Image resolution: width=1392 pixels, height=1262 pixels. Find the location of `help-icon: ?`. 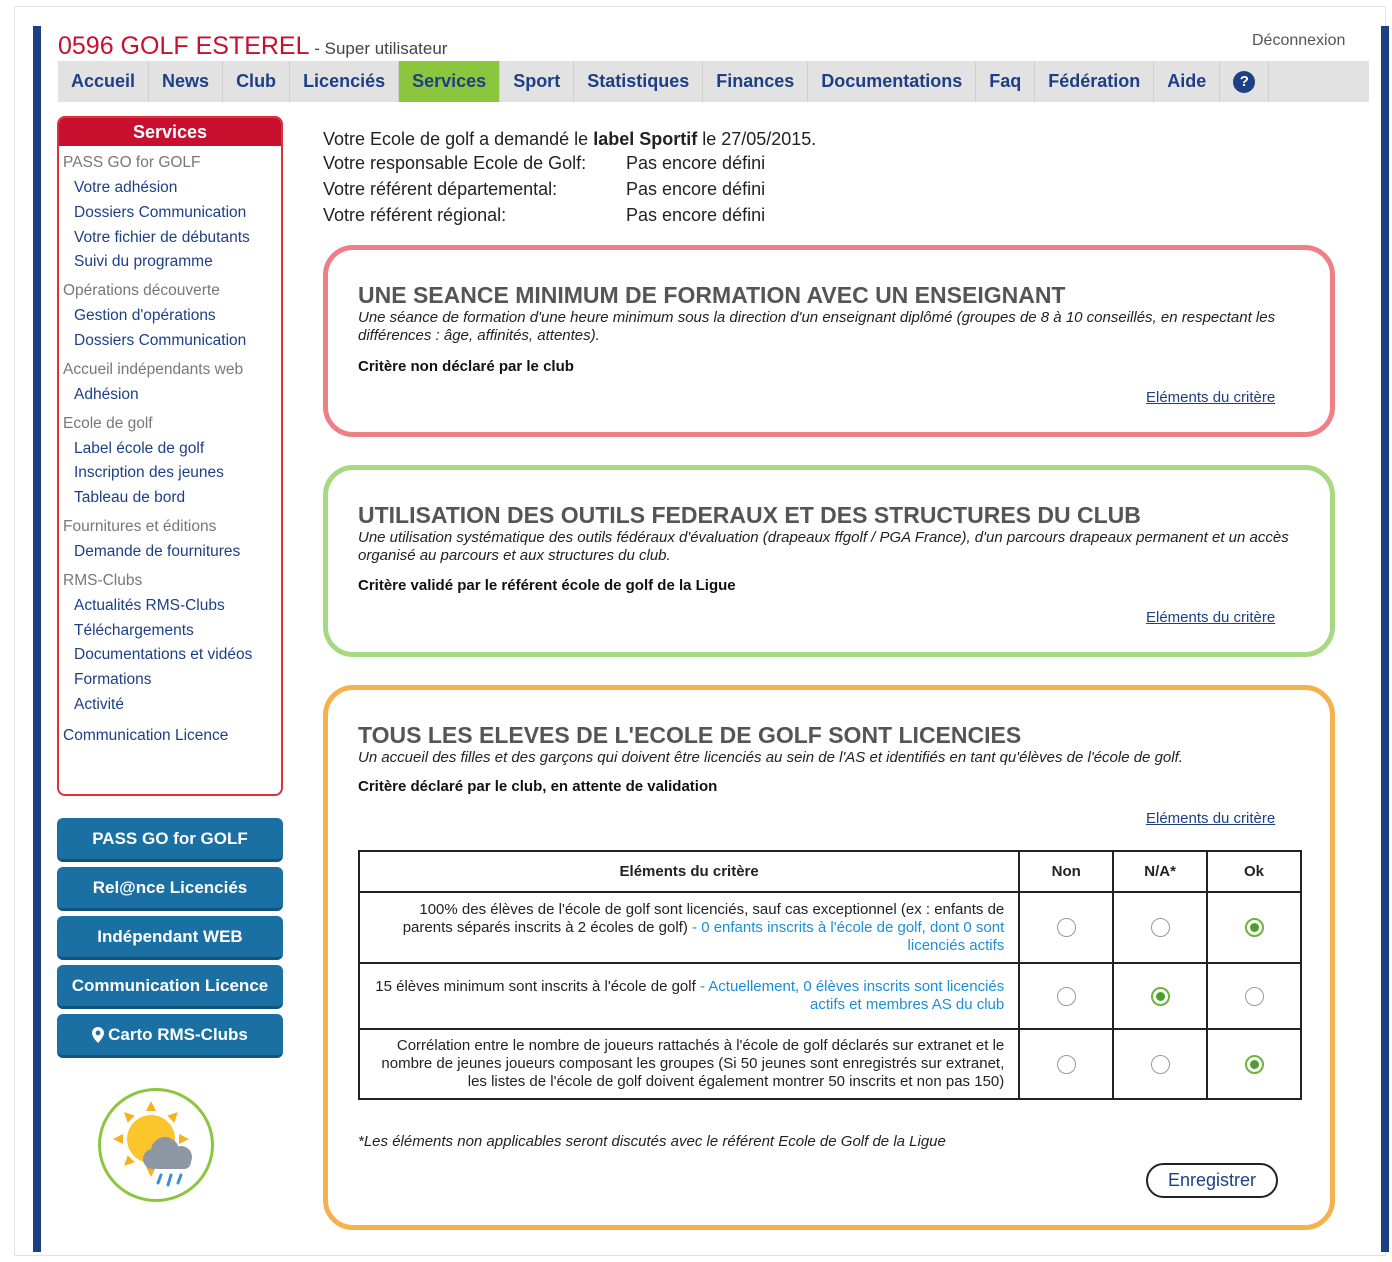

help-icon: ? is located at coordinates (1244, 81).